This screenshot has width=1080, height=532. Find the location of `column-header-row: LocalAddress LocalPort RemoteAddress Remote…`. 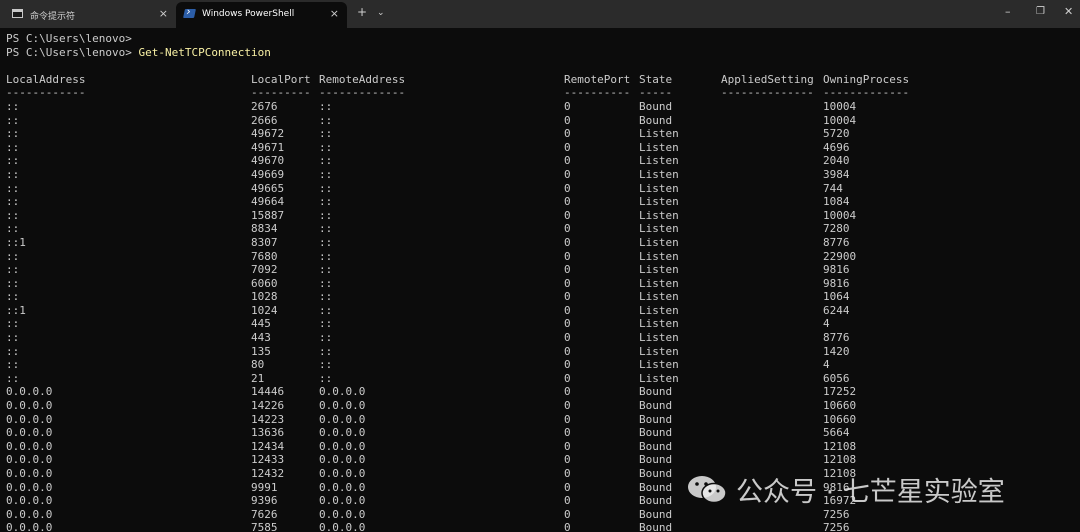

column-header-row: LocalAddress LocalPort RemoteAddress Remote… is located at coordinates (541, 80).